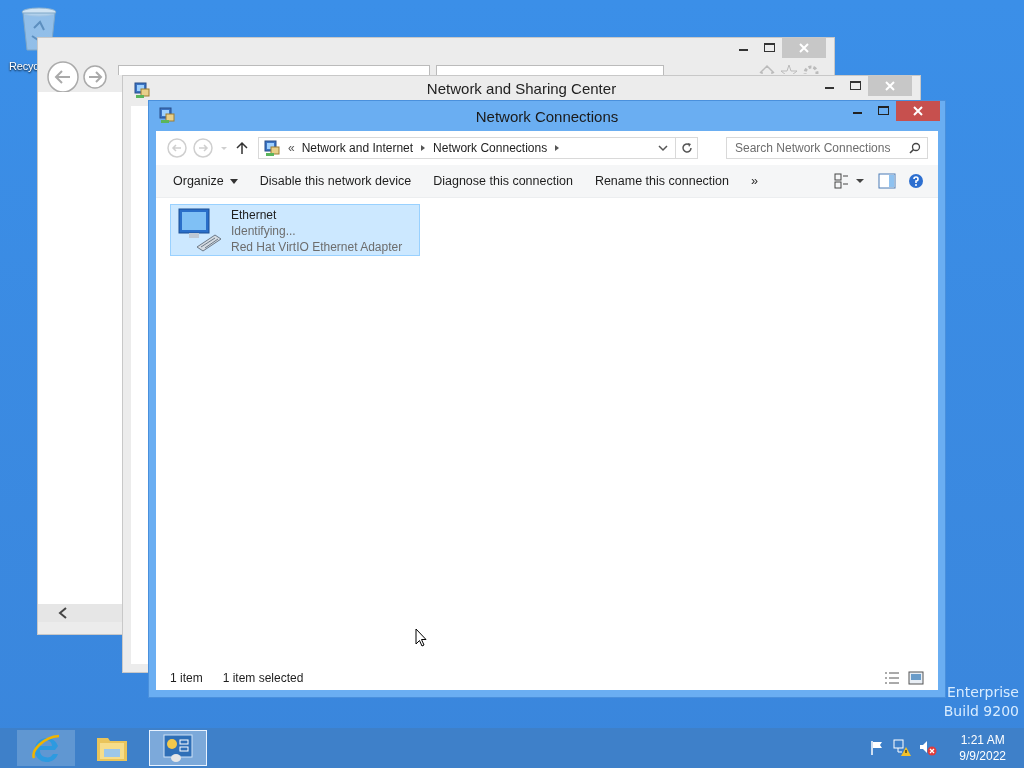 Image resolution: width=1024 pixels, height=768 pixels. I want to click on browser-tab, so click(550, 70).